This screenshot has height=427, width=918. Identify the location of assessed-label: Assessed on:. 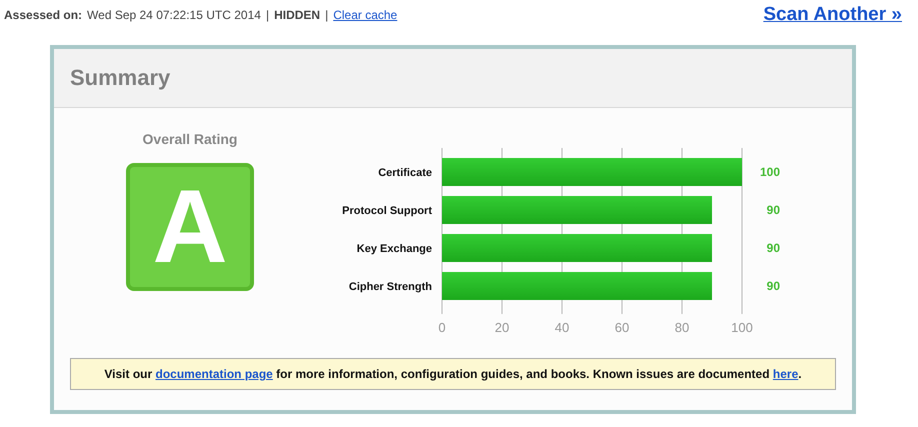
(43, 15).